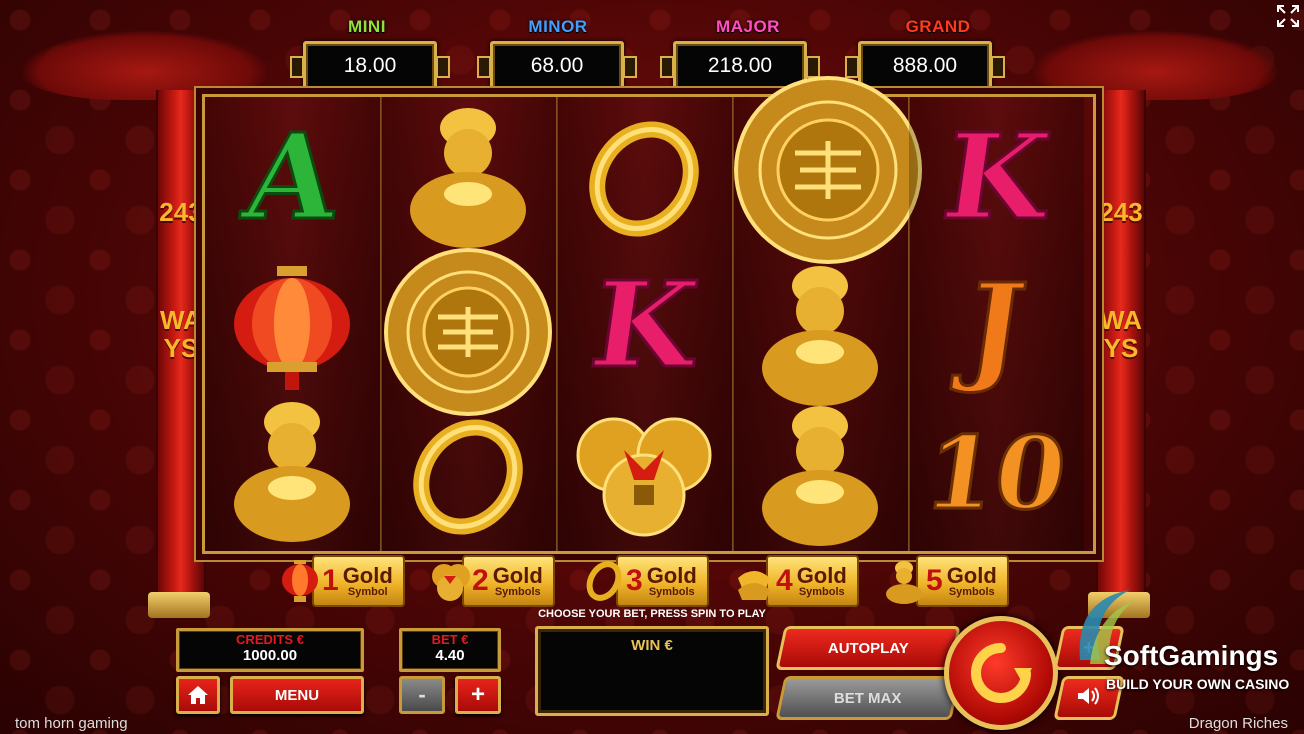  Describe the element at coordinates (1155, 65) in the screenshot. I see `right-dragon-ornament` at that location.